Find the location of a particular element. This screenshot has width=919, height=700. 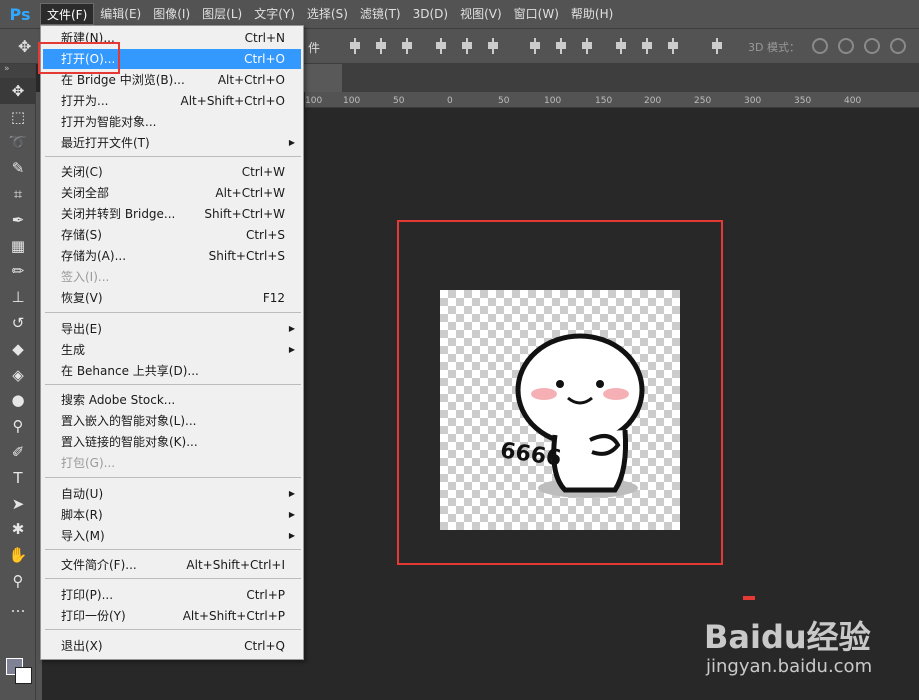

brush-icon: ✏ is located at coordinates (18, 272).